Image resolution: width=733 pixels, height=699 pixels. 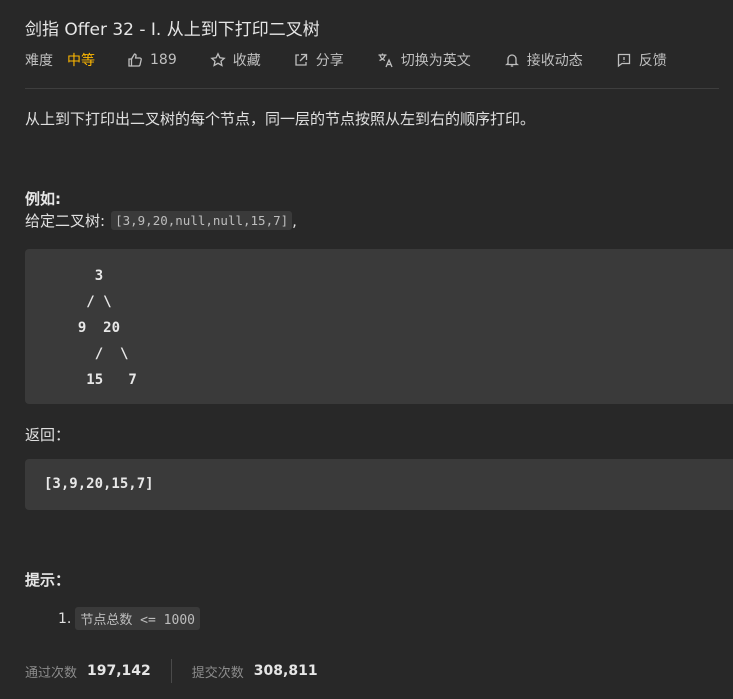 What do you see at coordinates (346, 60) in the screenshot?
I see `problem-meta-bar: 难度 中等 189 收藏 分享 切换为英文 接收动态 反馈` at bounding box center [346, 60].